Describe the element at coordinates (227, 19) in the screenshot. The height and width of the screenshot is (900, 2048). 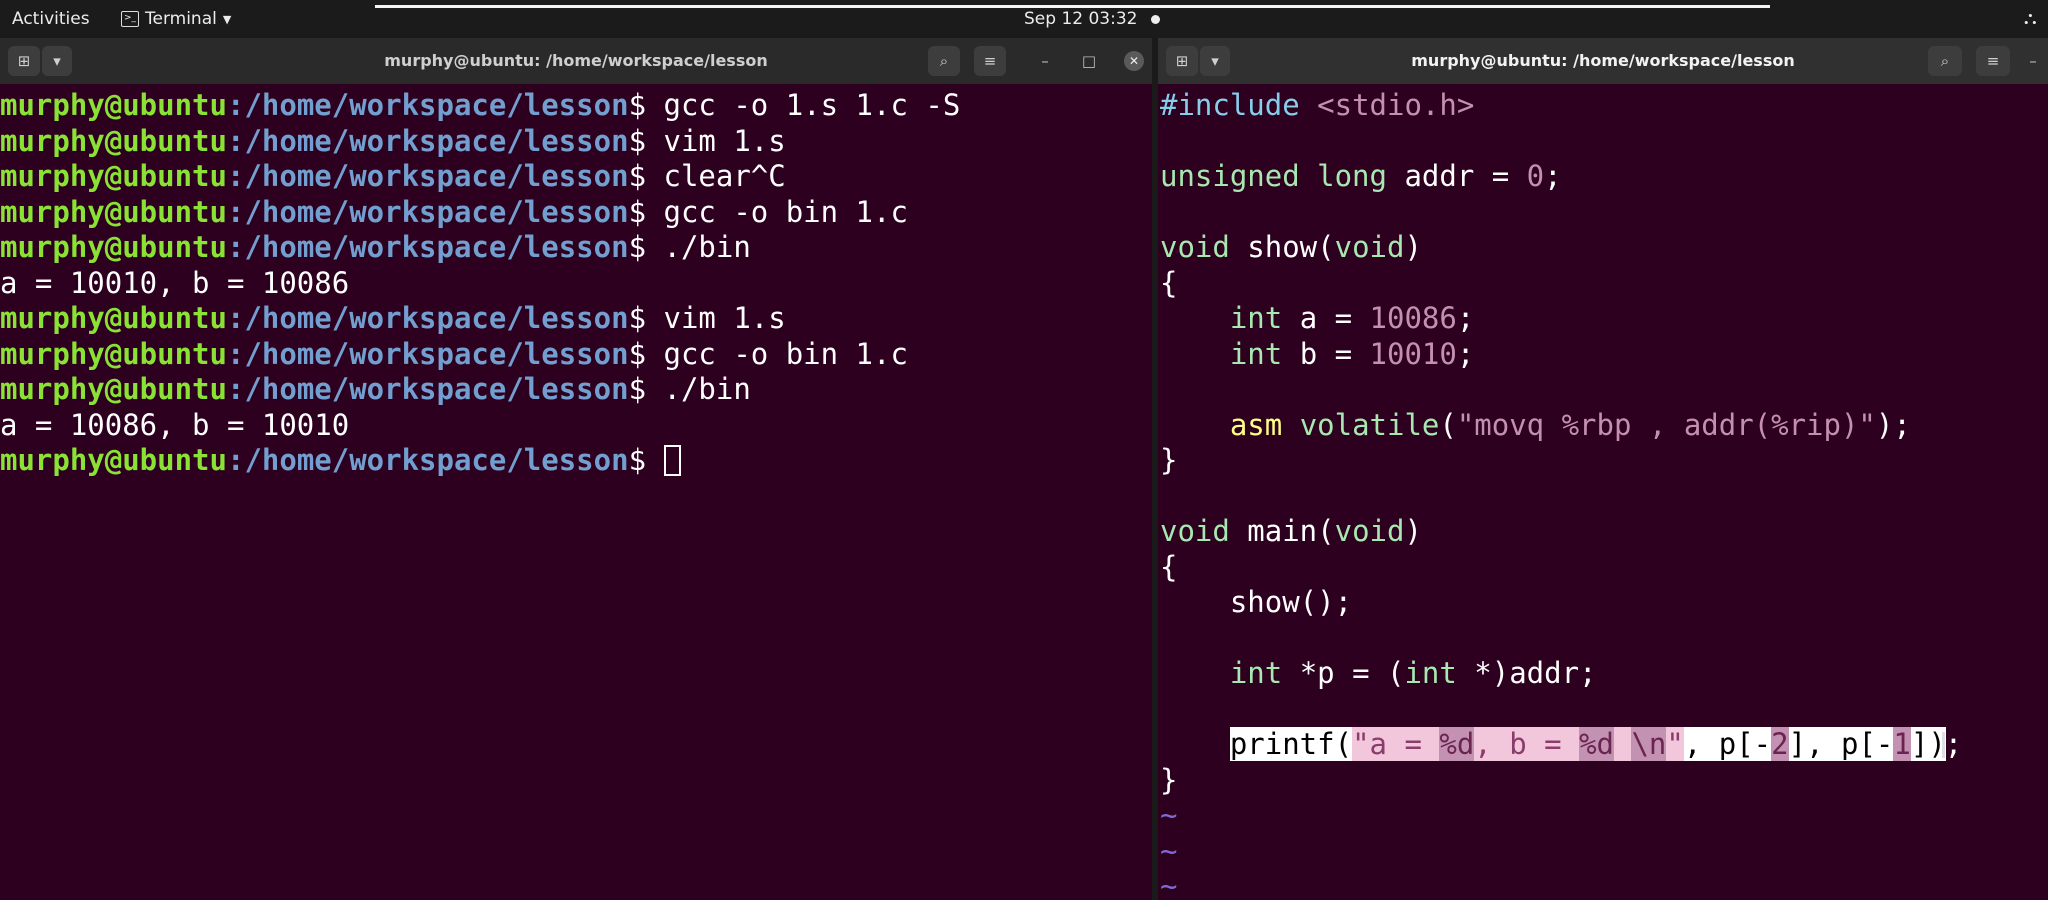
I see `chevron-down-icon: ▼` at that location.